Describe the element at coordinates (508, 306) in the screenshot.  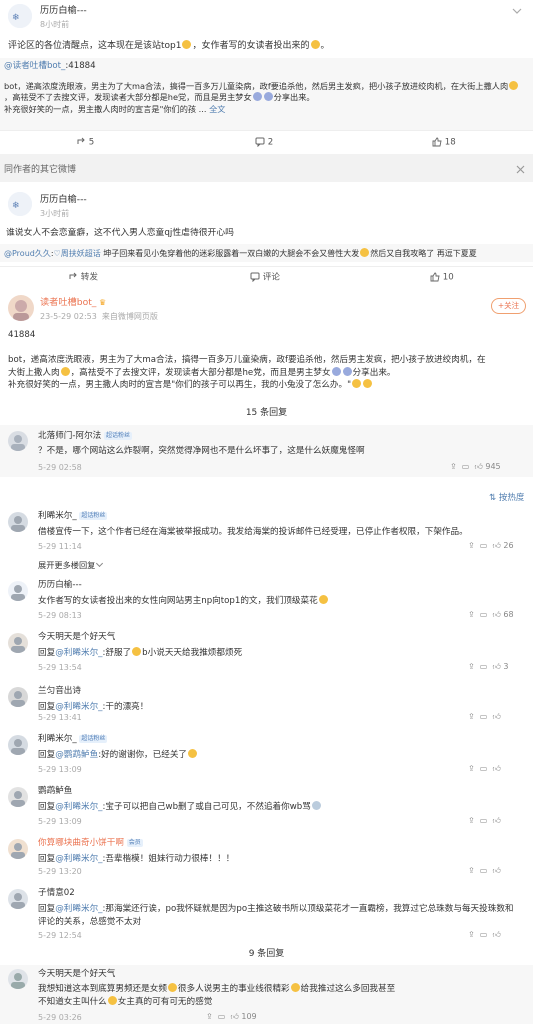
I see `follow-button: +关注` at that location.